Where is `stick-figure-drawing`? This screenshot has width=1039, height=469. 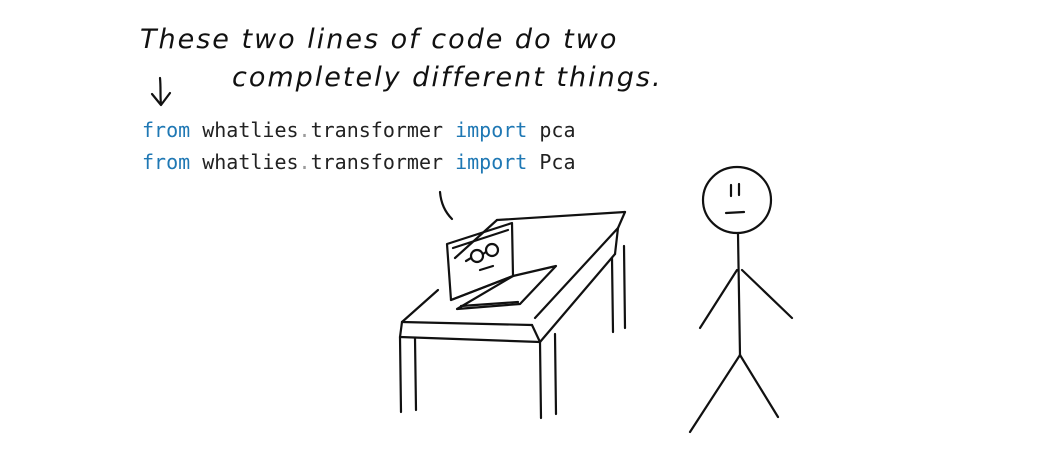 stick-figure-drawing is located at coordinates (741, 299).